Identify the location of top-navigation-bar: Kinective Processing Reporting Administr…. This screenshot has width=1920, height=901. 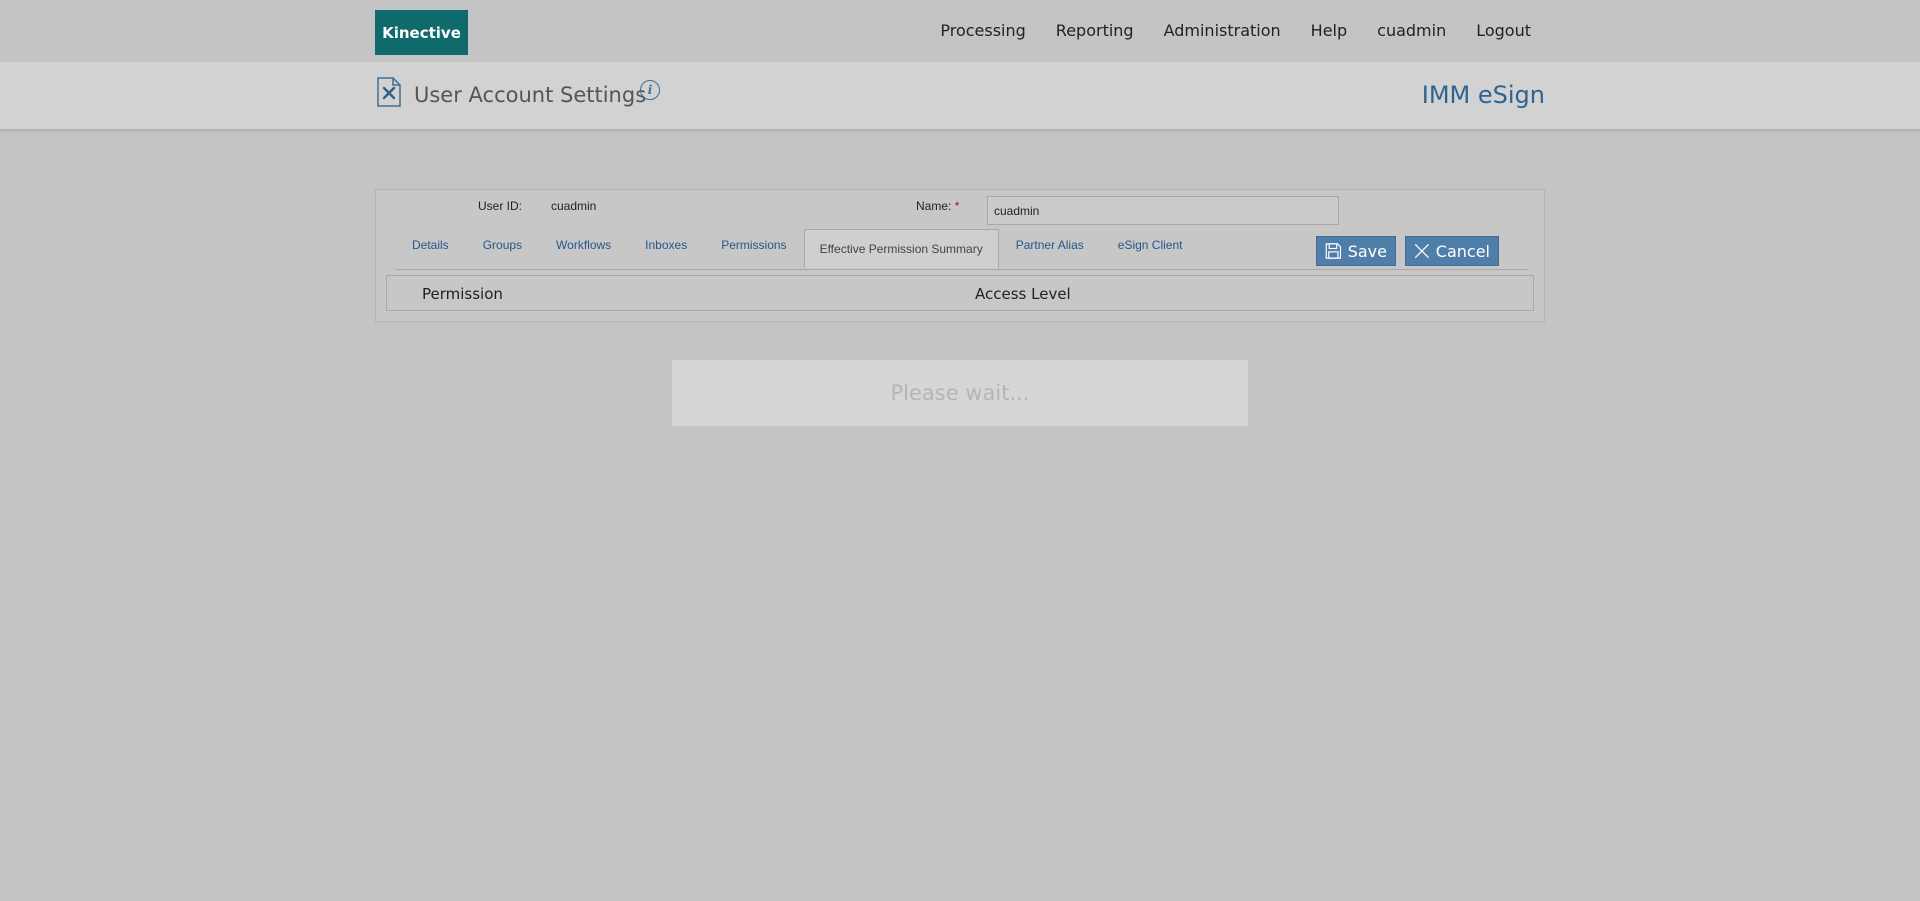
(960, 31).